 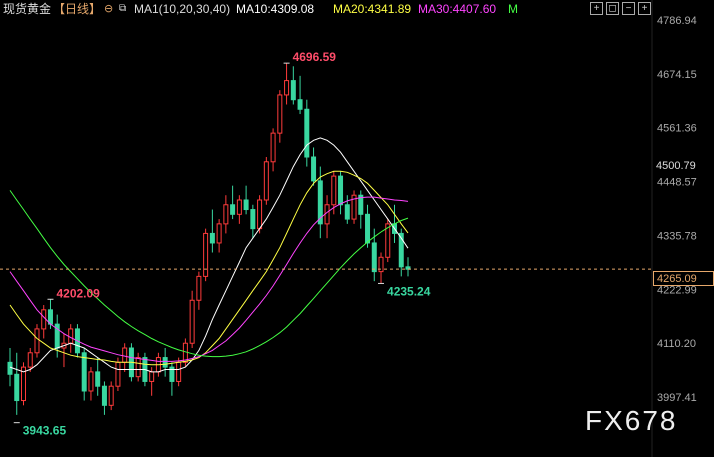 I want to click on zoom-in-icon: +, so click(x=644, y=8).